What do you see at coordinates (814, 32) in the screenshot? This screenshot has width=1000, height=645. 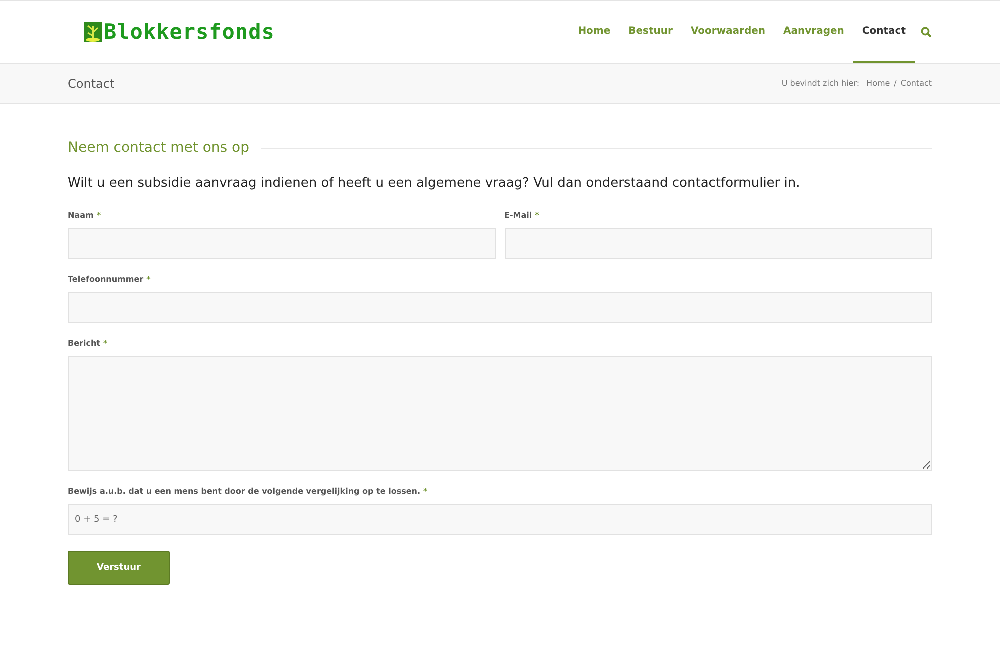 I see `nav-link: Aanvragen` at bounding box center [814, 32].